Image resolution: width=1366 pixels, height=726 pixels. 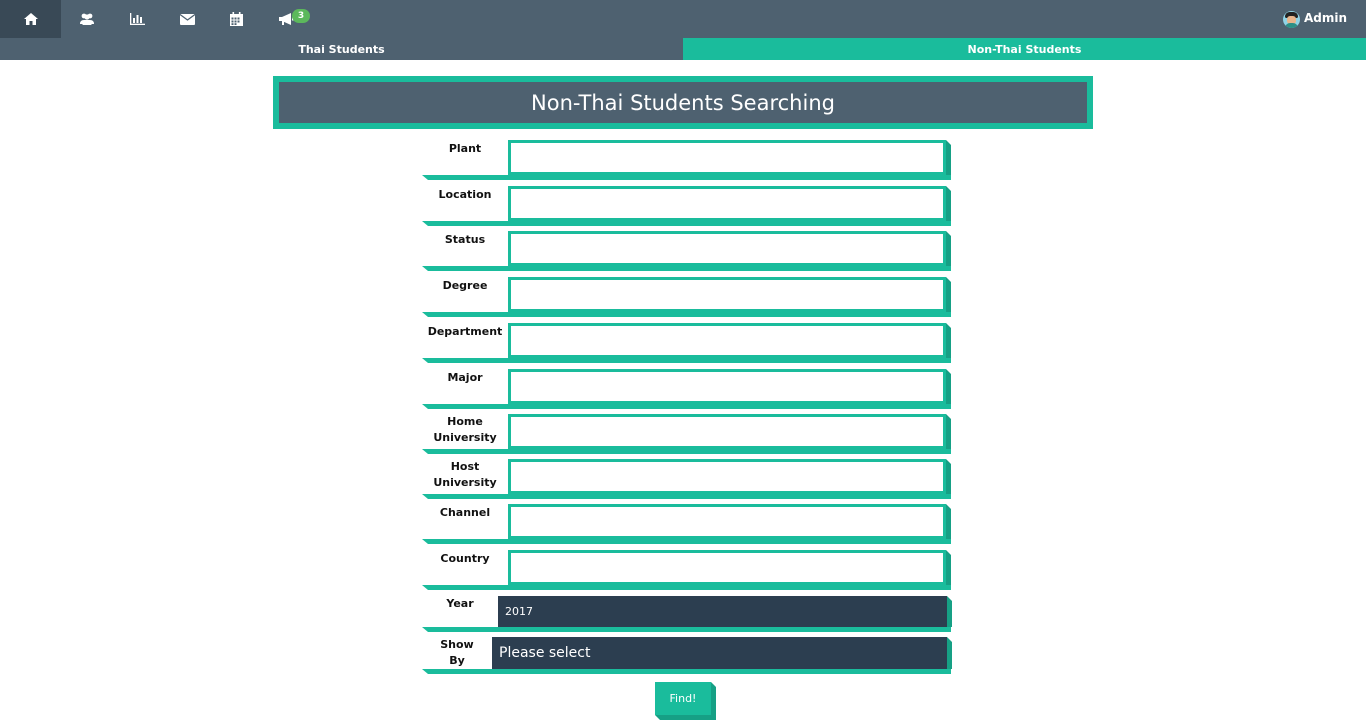 I want to click on form-row-channel: Channel, so click(x=686, y=524).